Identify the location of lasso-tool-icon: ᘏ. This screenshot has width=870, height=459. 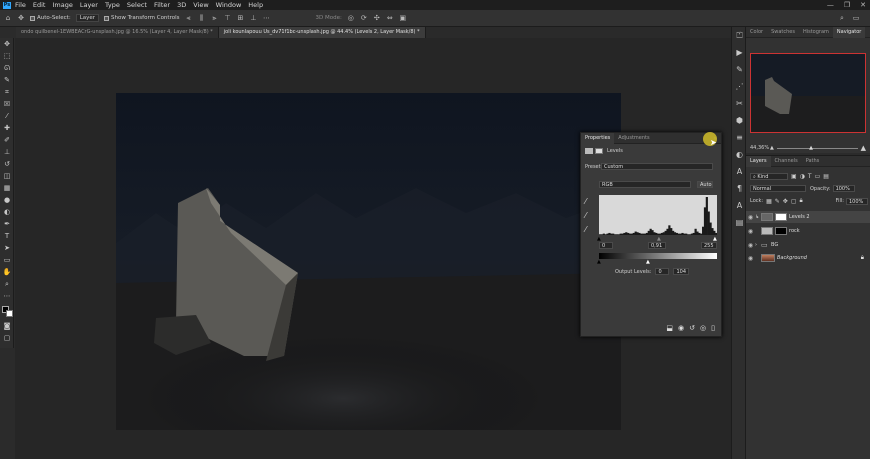
(7, 68).